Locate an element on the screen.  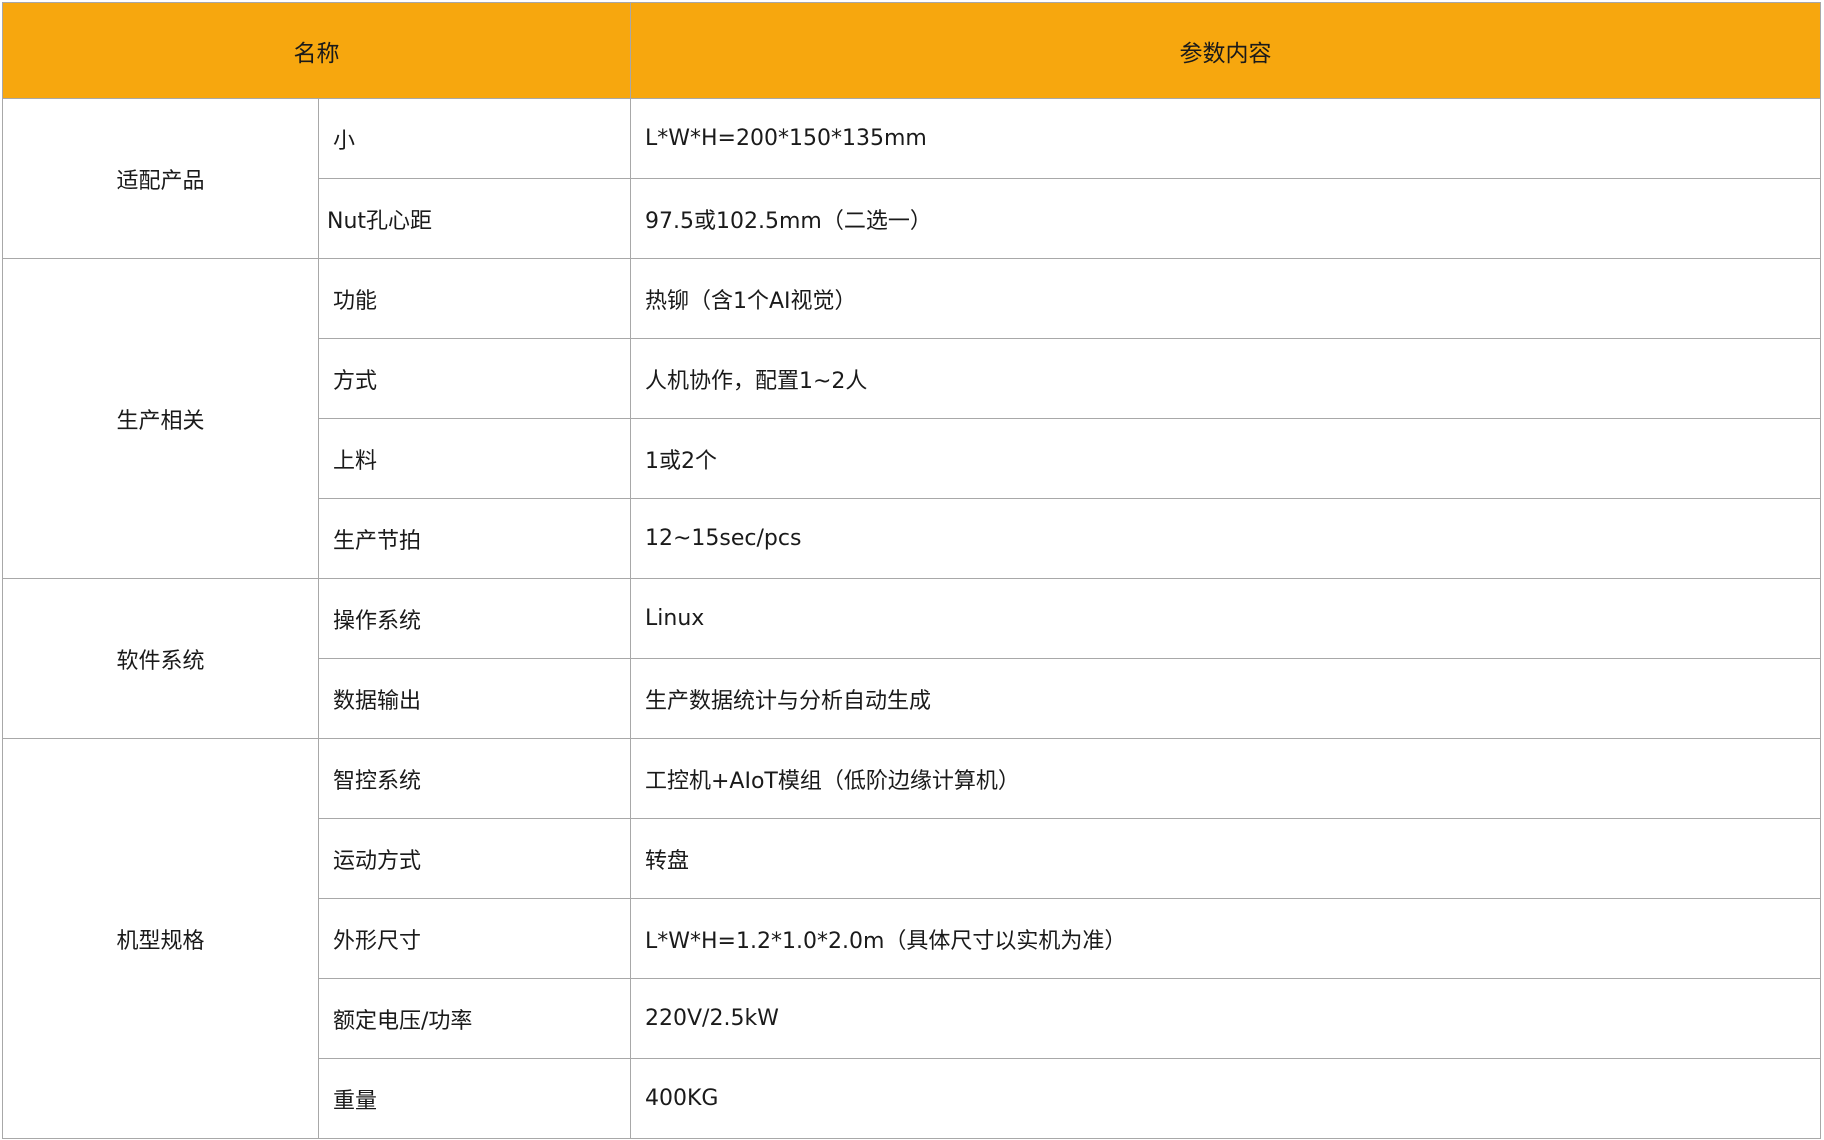
item-value: 生产数据统计与分析自动生成 is located at coordinates (1225, 698).